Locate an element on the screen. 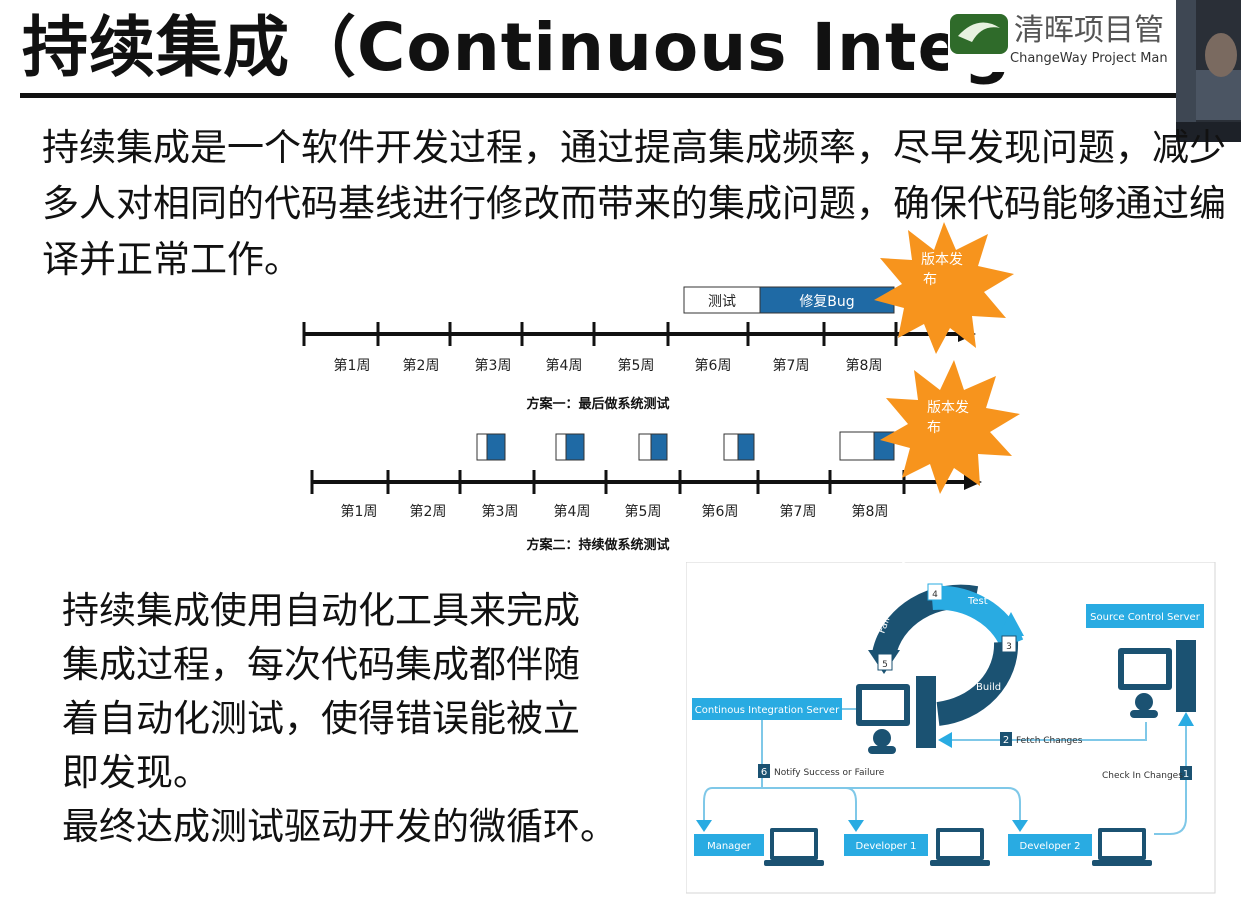 The image size is (1241, 902). plan1-fix-label: 修复Bug is located at coordinates (826, 301).